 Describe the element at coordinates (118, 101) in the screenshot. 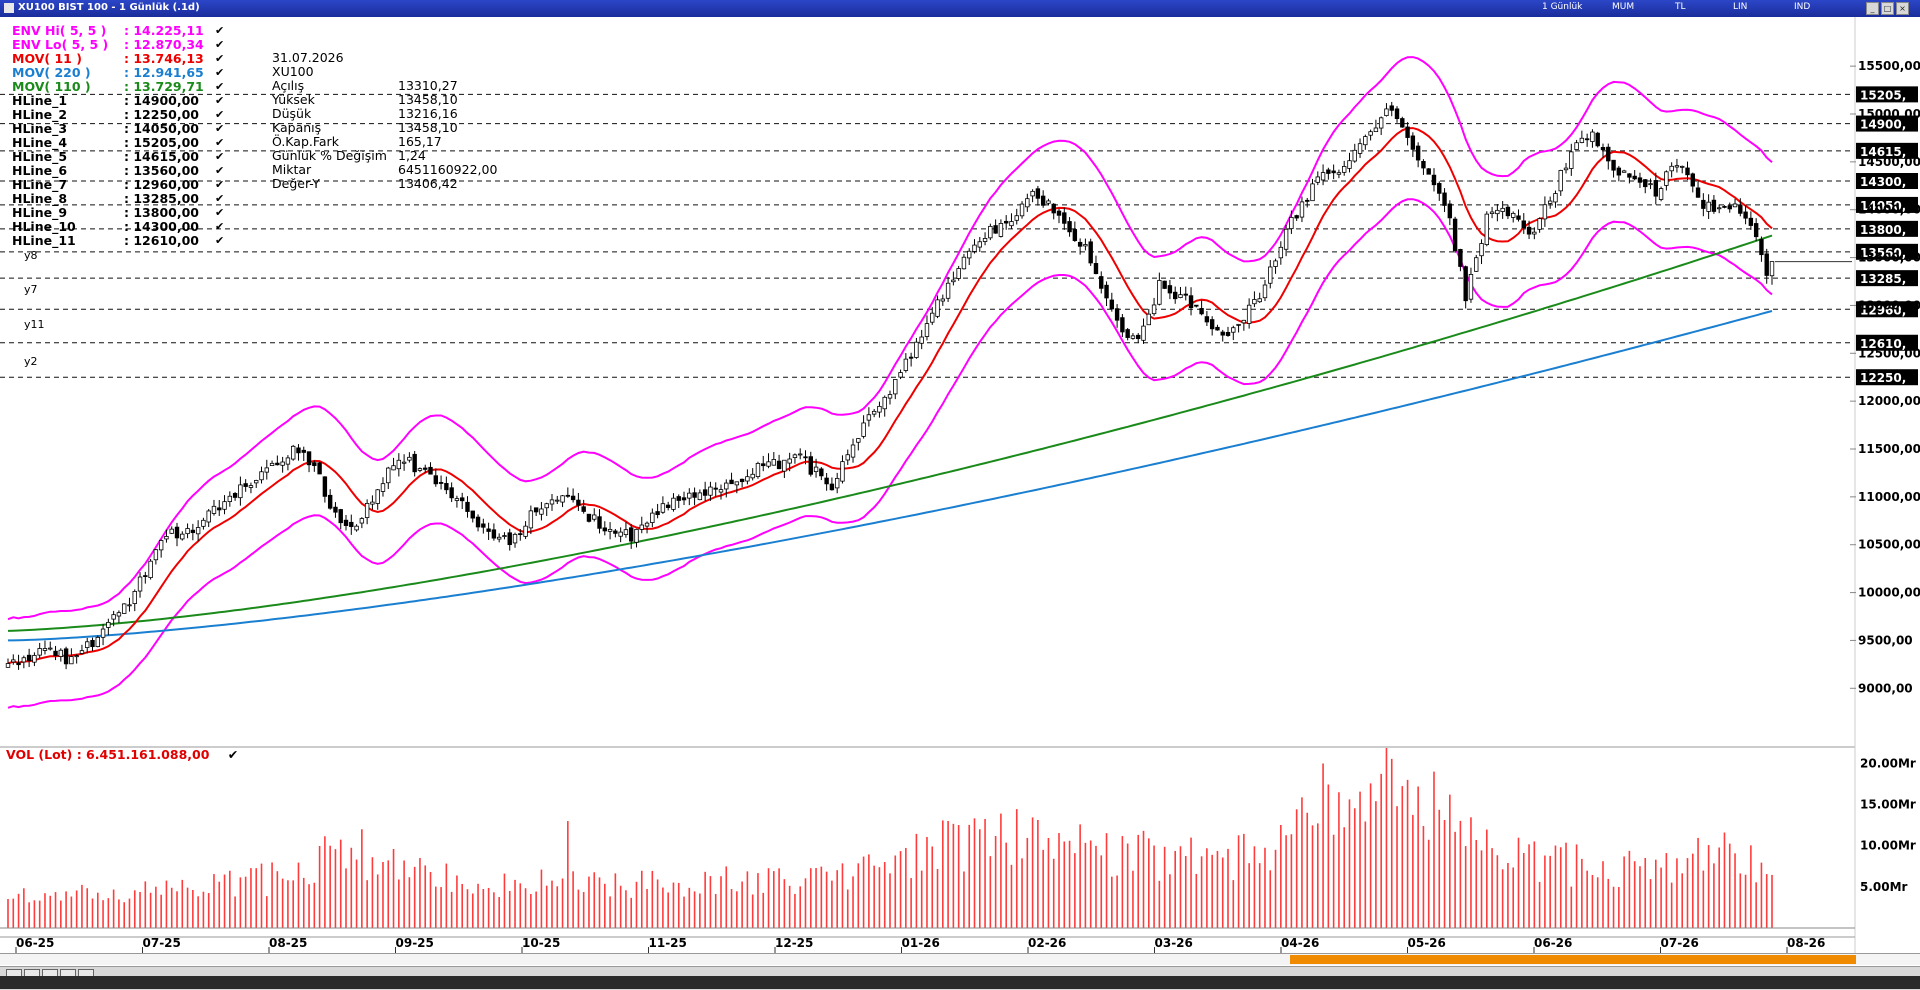

I see `legend-row: HLine_1: 14900,00 ✔` at that location.